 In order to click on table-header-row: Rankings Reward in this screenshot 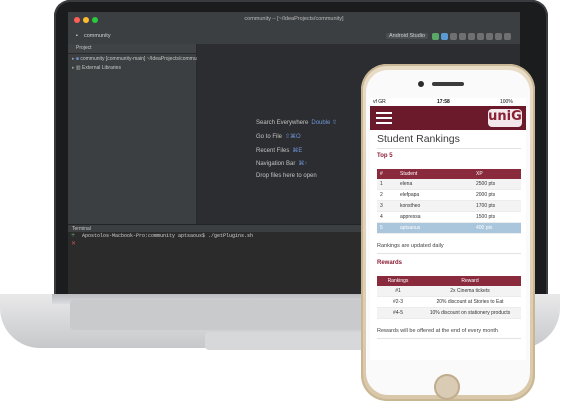, I will do `click(449, 281)`.